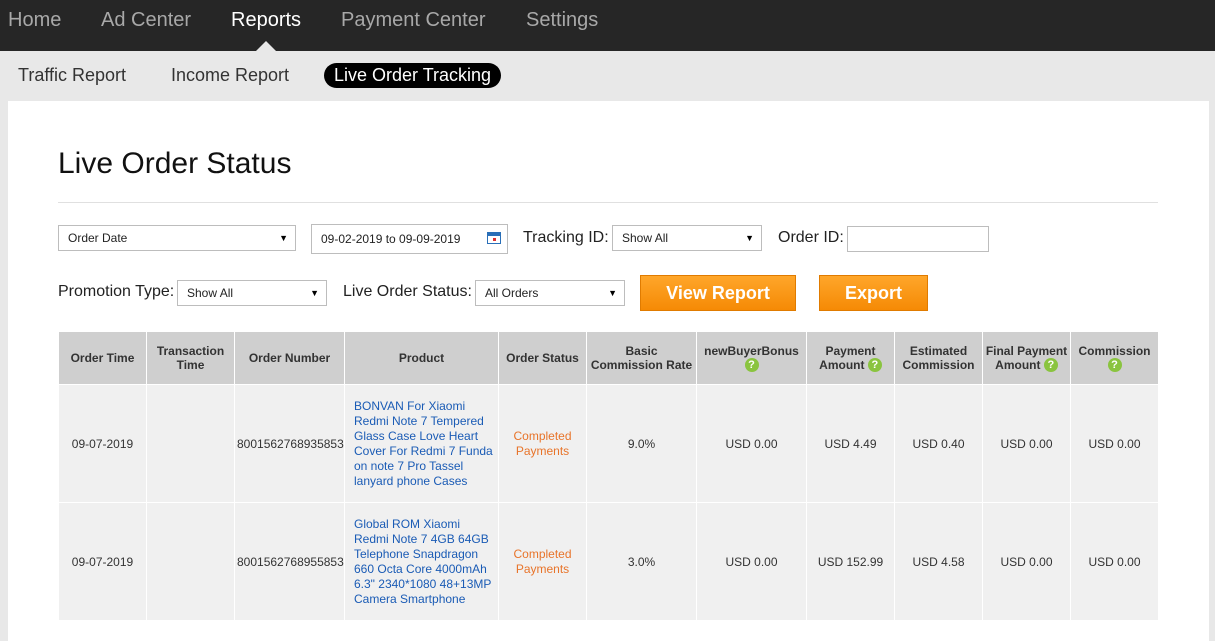  What do you see at coordinates (102, 358) in the screenshot?
I see `header-order-time: Order Time` at bounding box center [102, 358].